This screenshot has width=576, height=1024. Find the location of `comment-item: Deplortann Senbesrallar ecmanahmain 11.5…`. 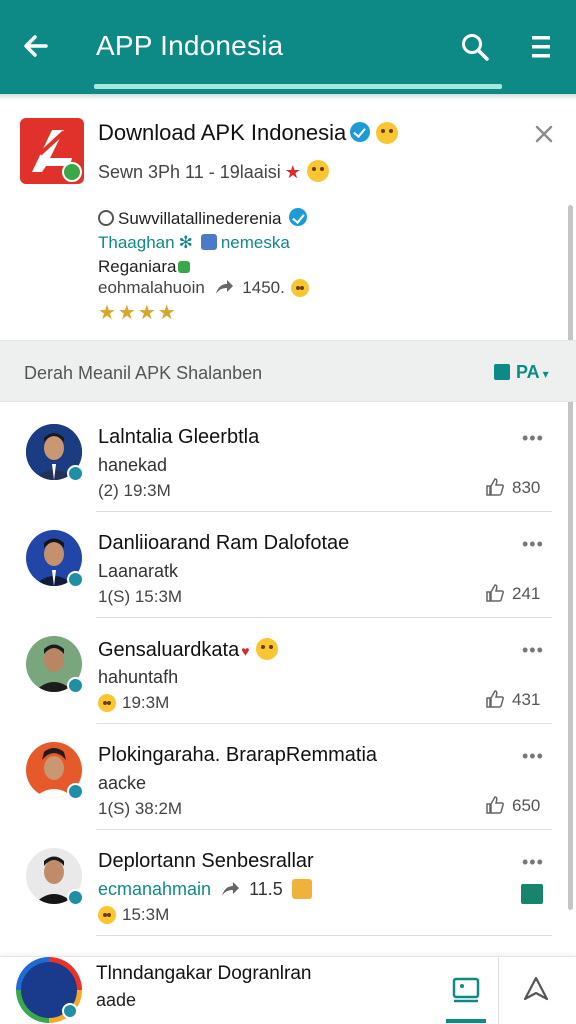

comment-item: Deplortann Senbesrallar ecmanahmain 11.5… is located at coordinates (288, 883).